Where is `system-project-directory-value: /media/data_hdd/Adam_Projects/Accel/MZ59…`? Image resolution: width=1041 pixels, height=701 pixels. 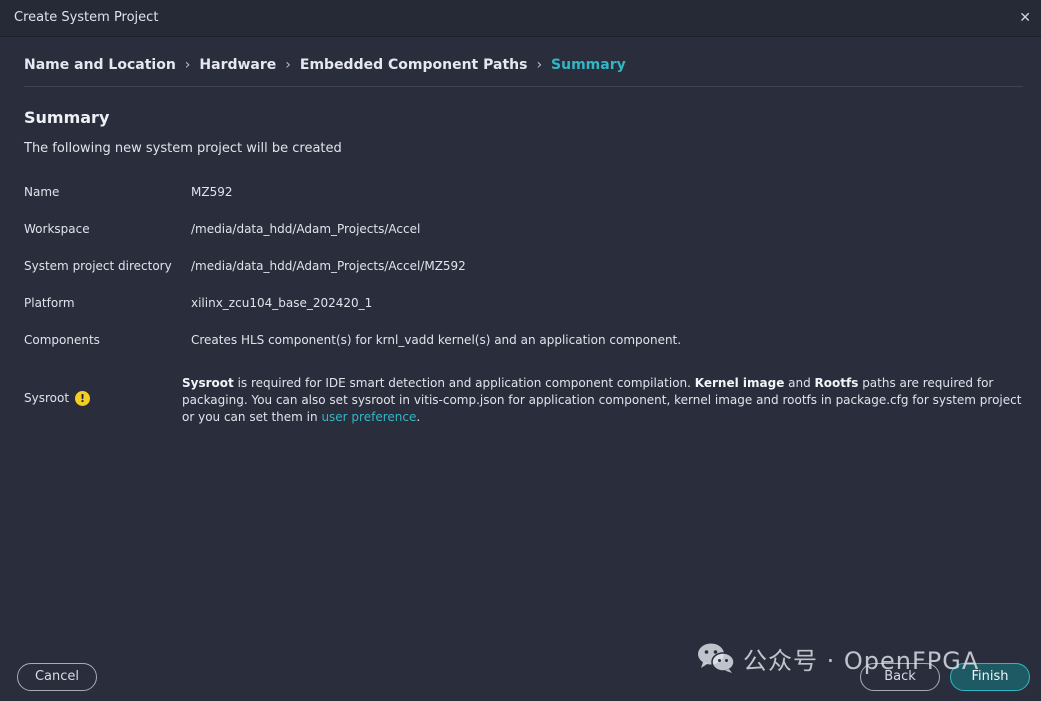 system-project-directory-value: /media/data_hdd/Adam_Projects/Accel/MZ59… is located at coordinates (328, 266).